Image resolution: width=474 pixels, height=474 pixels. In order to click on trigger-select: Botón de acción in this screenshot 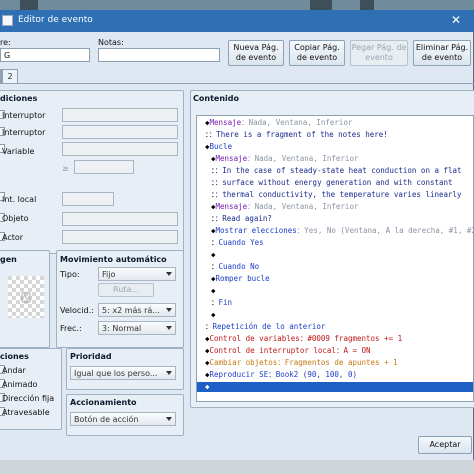, I will do `click(123, 419)`.